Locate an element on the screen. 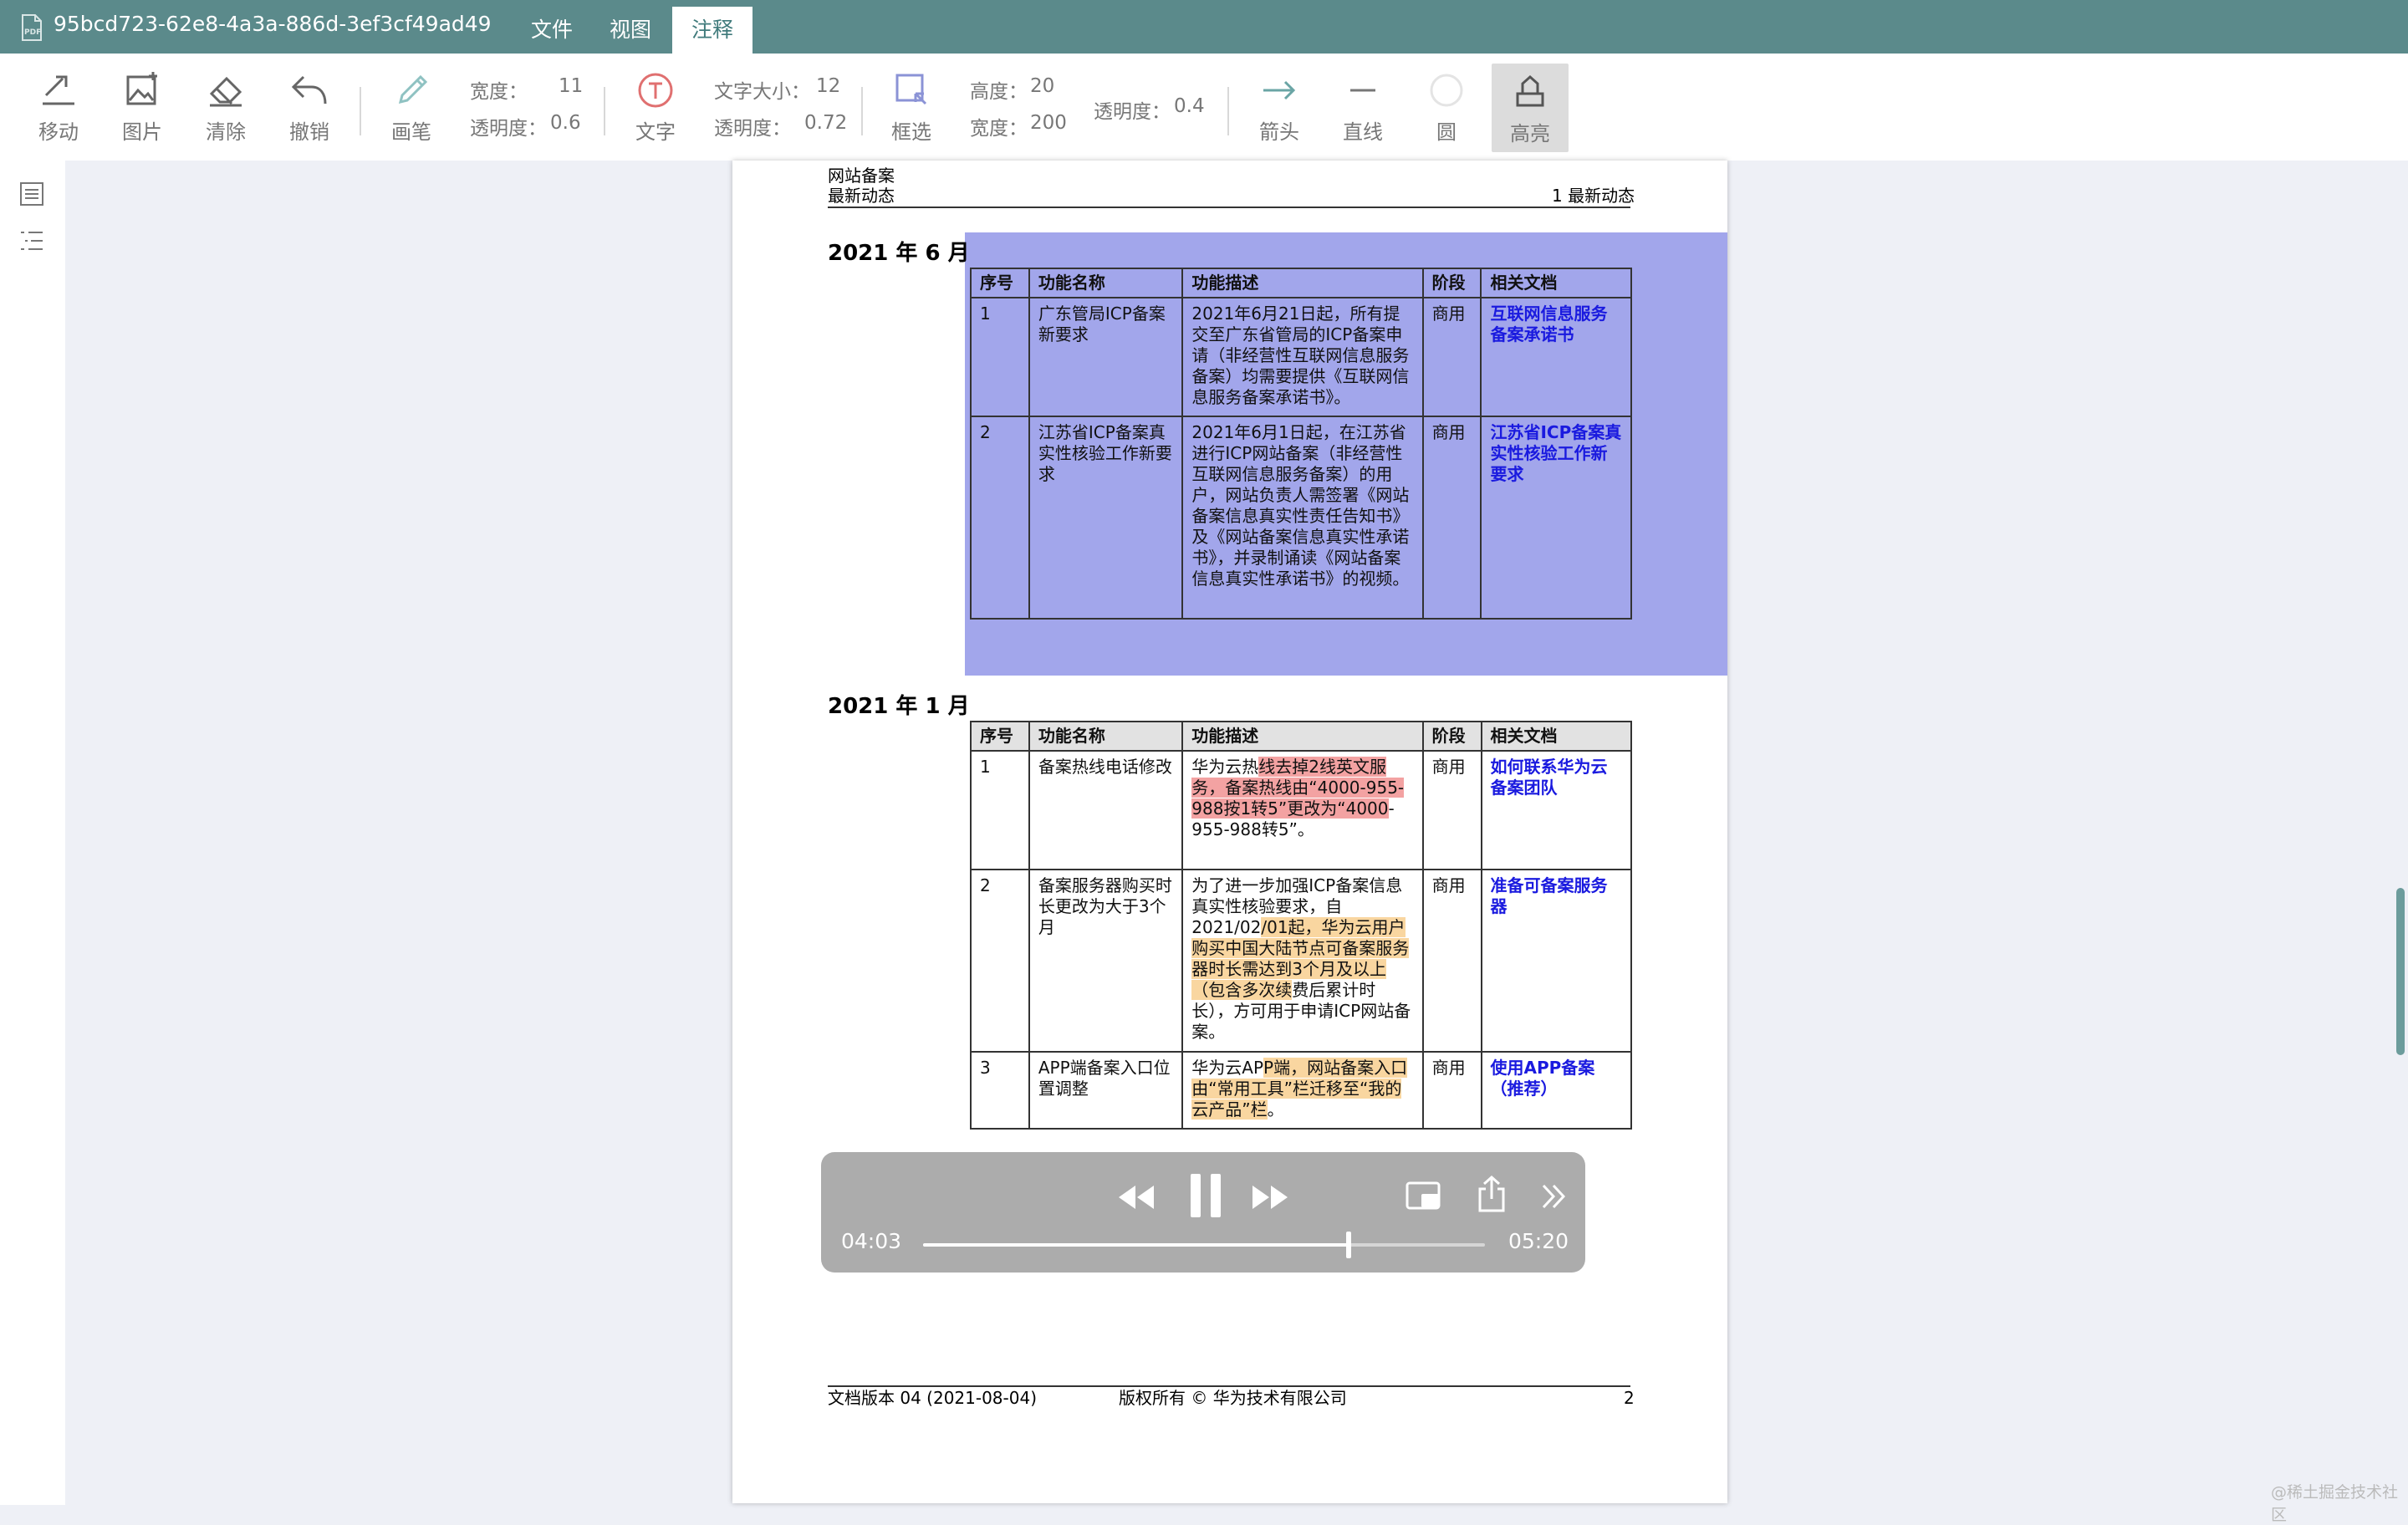 This screenshot has width=2408, height=1525. cell-doc: 使用APP备案（推荐） is located at coordinates (1556, 1090).